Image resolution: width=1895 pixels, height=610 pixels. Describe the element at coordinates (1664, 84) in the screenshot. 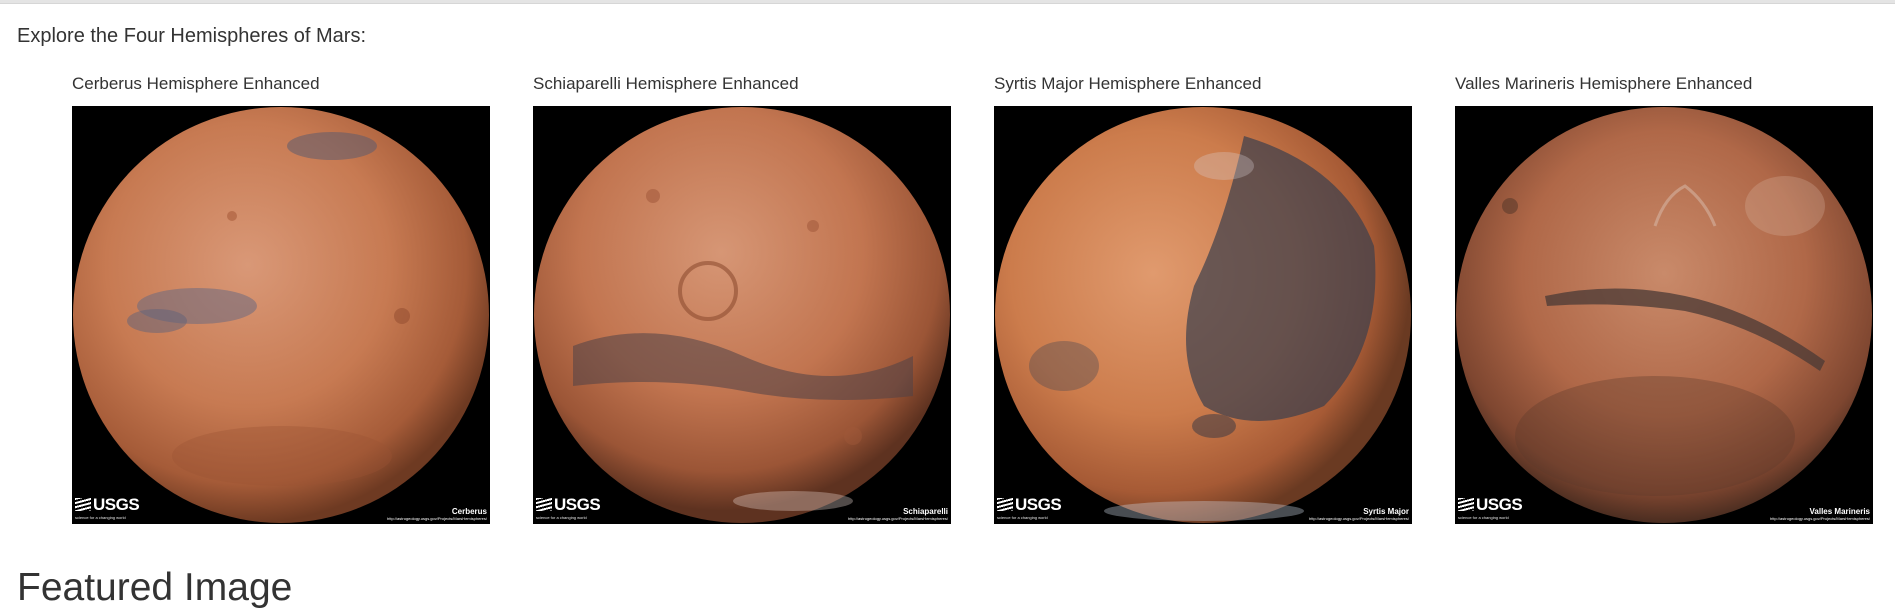

I see `hemisphere-title: Valles Marineris Hemisphere Enhanced` at that location.